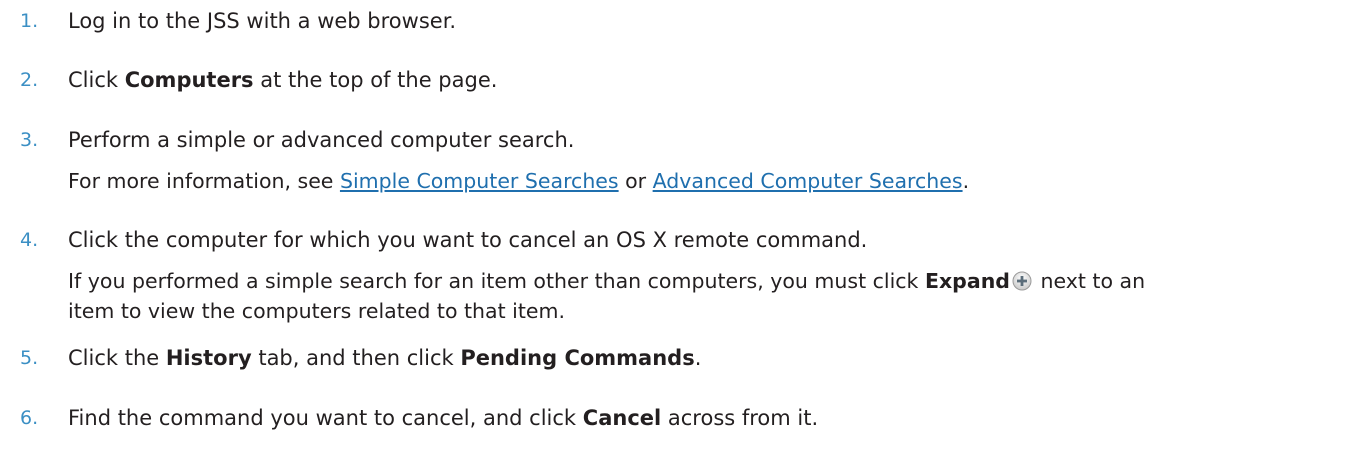 This screenshot has height=456, width=1348. What do you see at coordinates (29, 358) in the screenshot?
I see `step-number: 5.` at bounding box center [29, 358].